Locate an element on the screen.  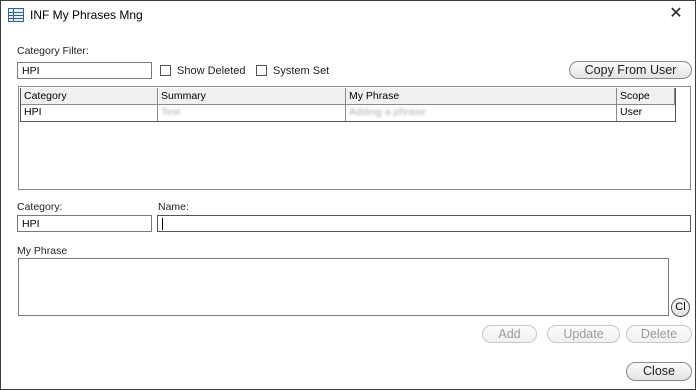
cell-scope: User is located at coordinates (646, 113).